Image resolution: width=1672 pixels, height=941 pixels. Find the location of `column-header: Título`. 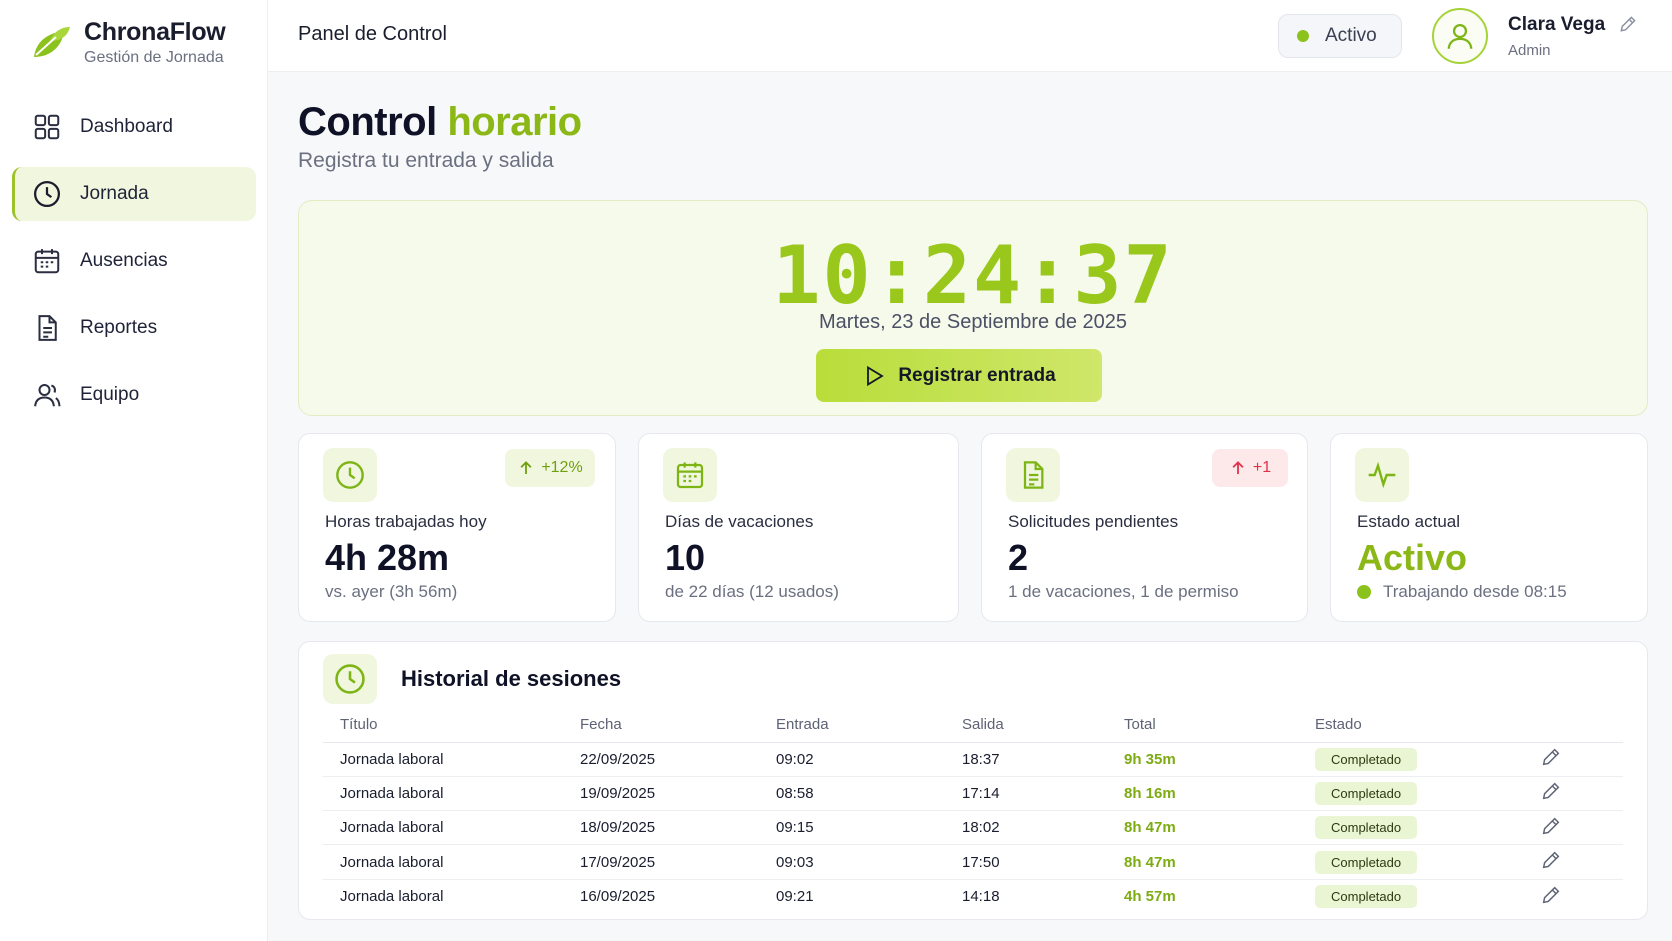

column-header: Título is located at coordinates (443, 725).